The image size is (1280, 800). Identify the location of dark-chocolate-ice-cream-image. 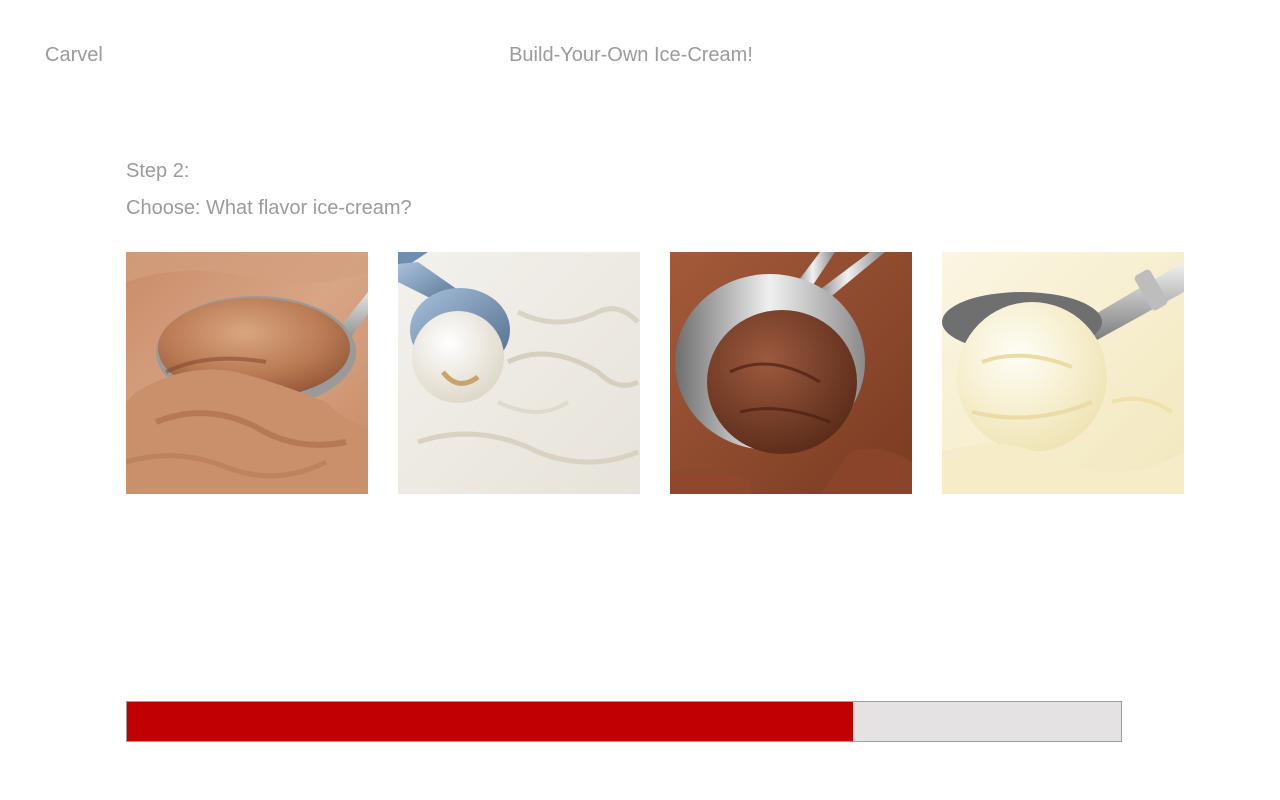
(791, 373).